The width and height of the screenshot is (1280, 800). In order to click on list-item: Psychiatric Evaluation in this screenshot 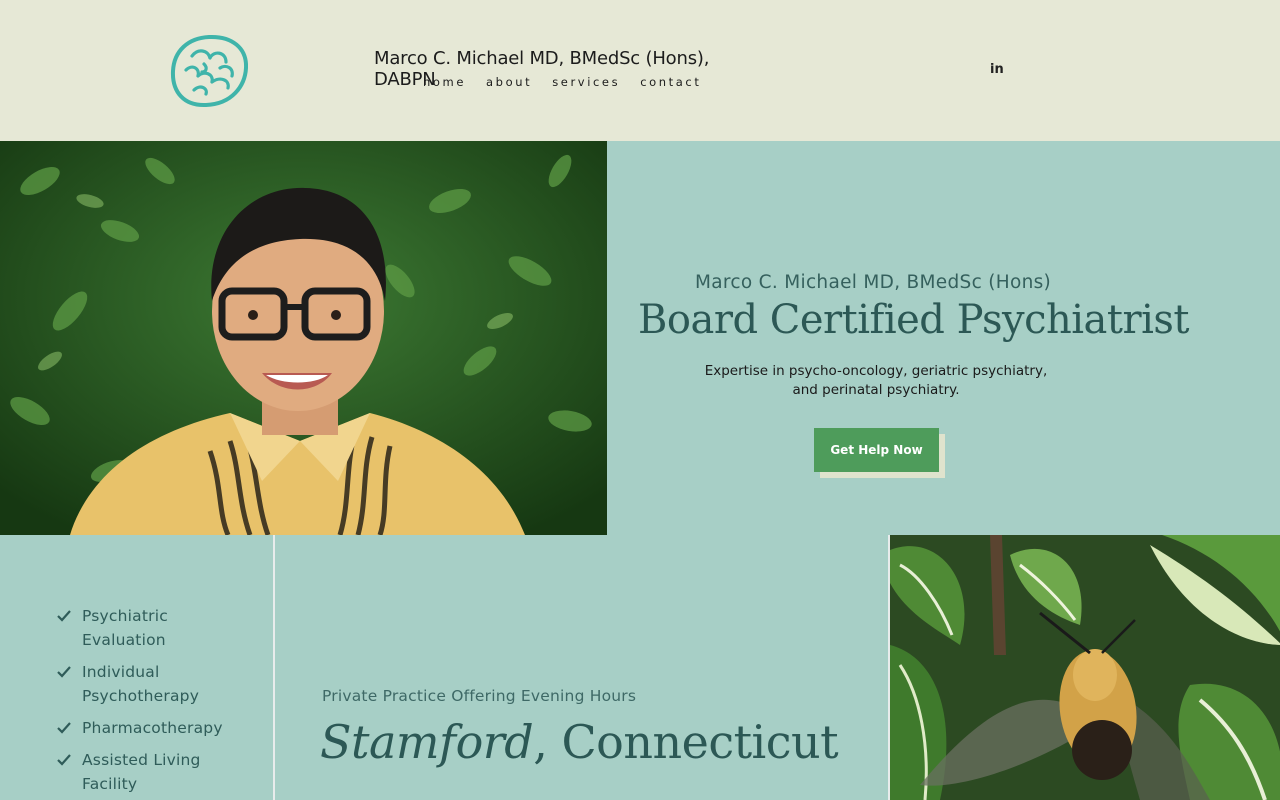, I will do `click(149, 628)`.